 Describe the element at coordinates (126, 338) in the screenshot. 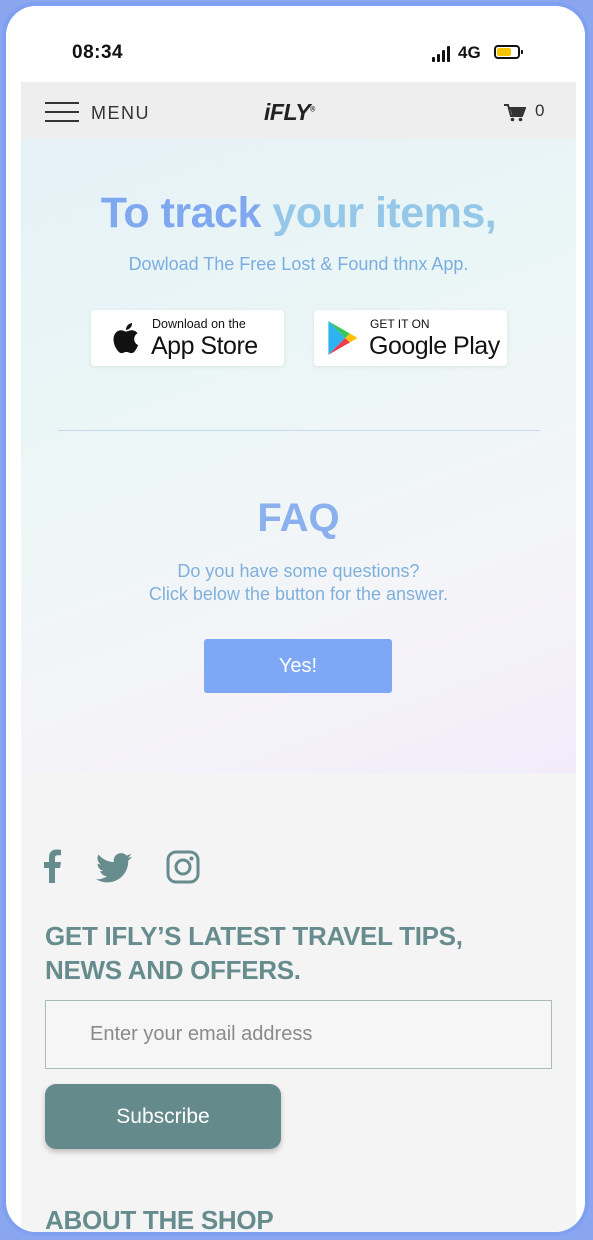

I see `apple-icon` at that location.